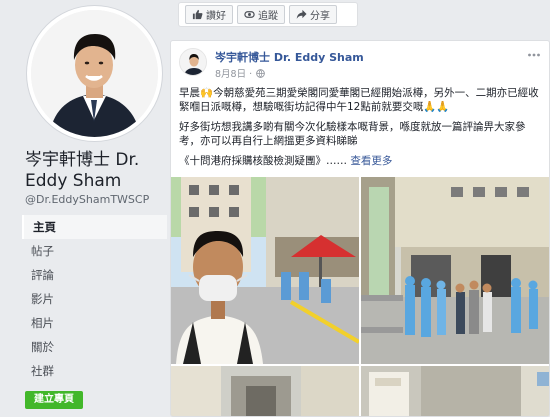 Image resolution: width=550 pixels, height=417 pixels. I want to click on globe-icon, so click(260, 73).